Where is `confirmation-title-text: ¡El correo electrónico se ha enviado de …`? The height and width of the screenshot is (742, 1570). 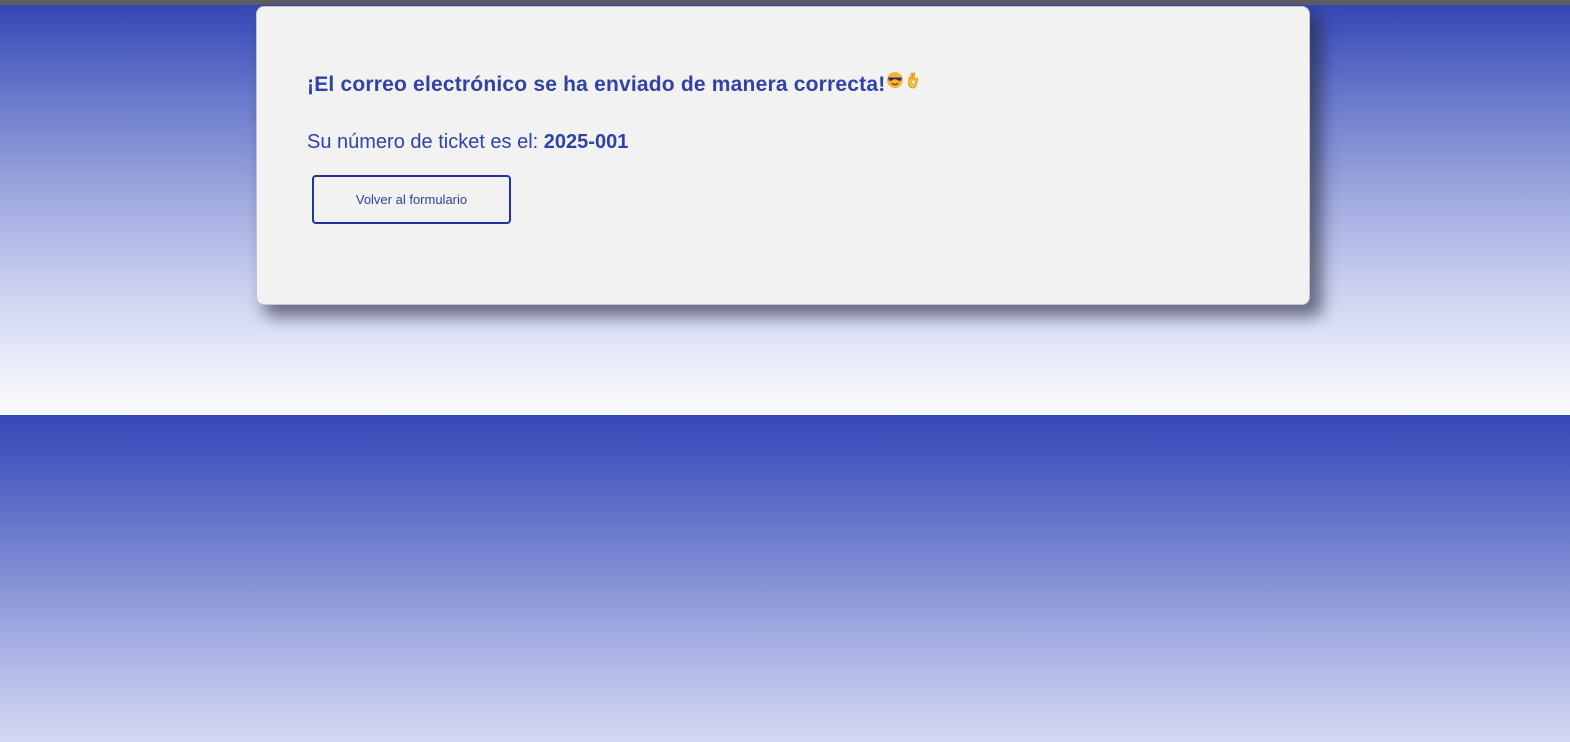
confirmation-title-text: ¡El correo electrónico se ha enviado de … is located at coordinates (596, 84).